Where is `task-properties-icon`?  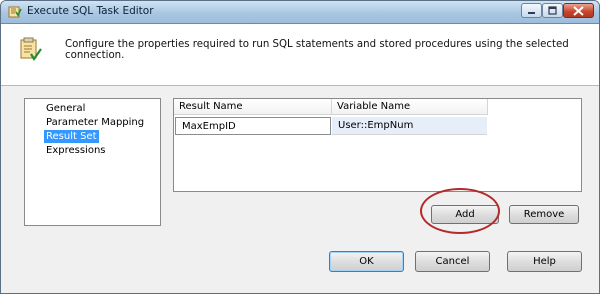
task-properties-icon is located at coordinates (31, 49).